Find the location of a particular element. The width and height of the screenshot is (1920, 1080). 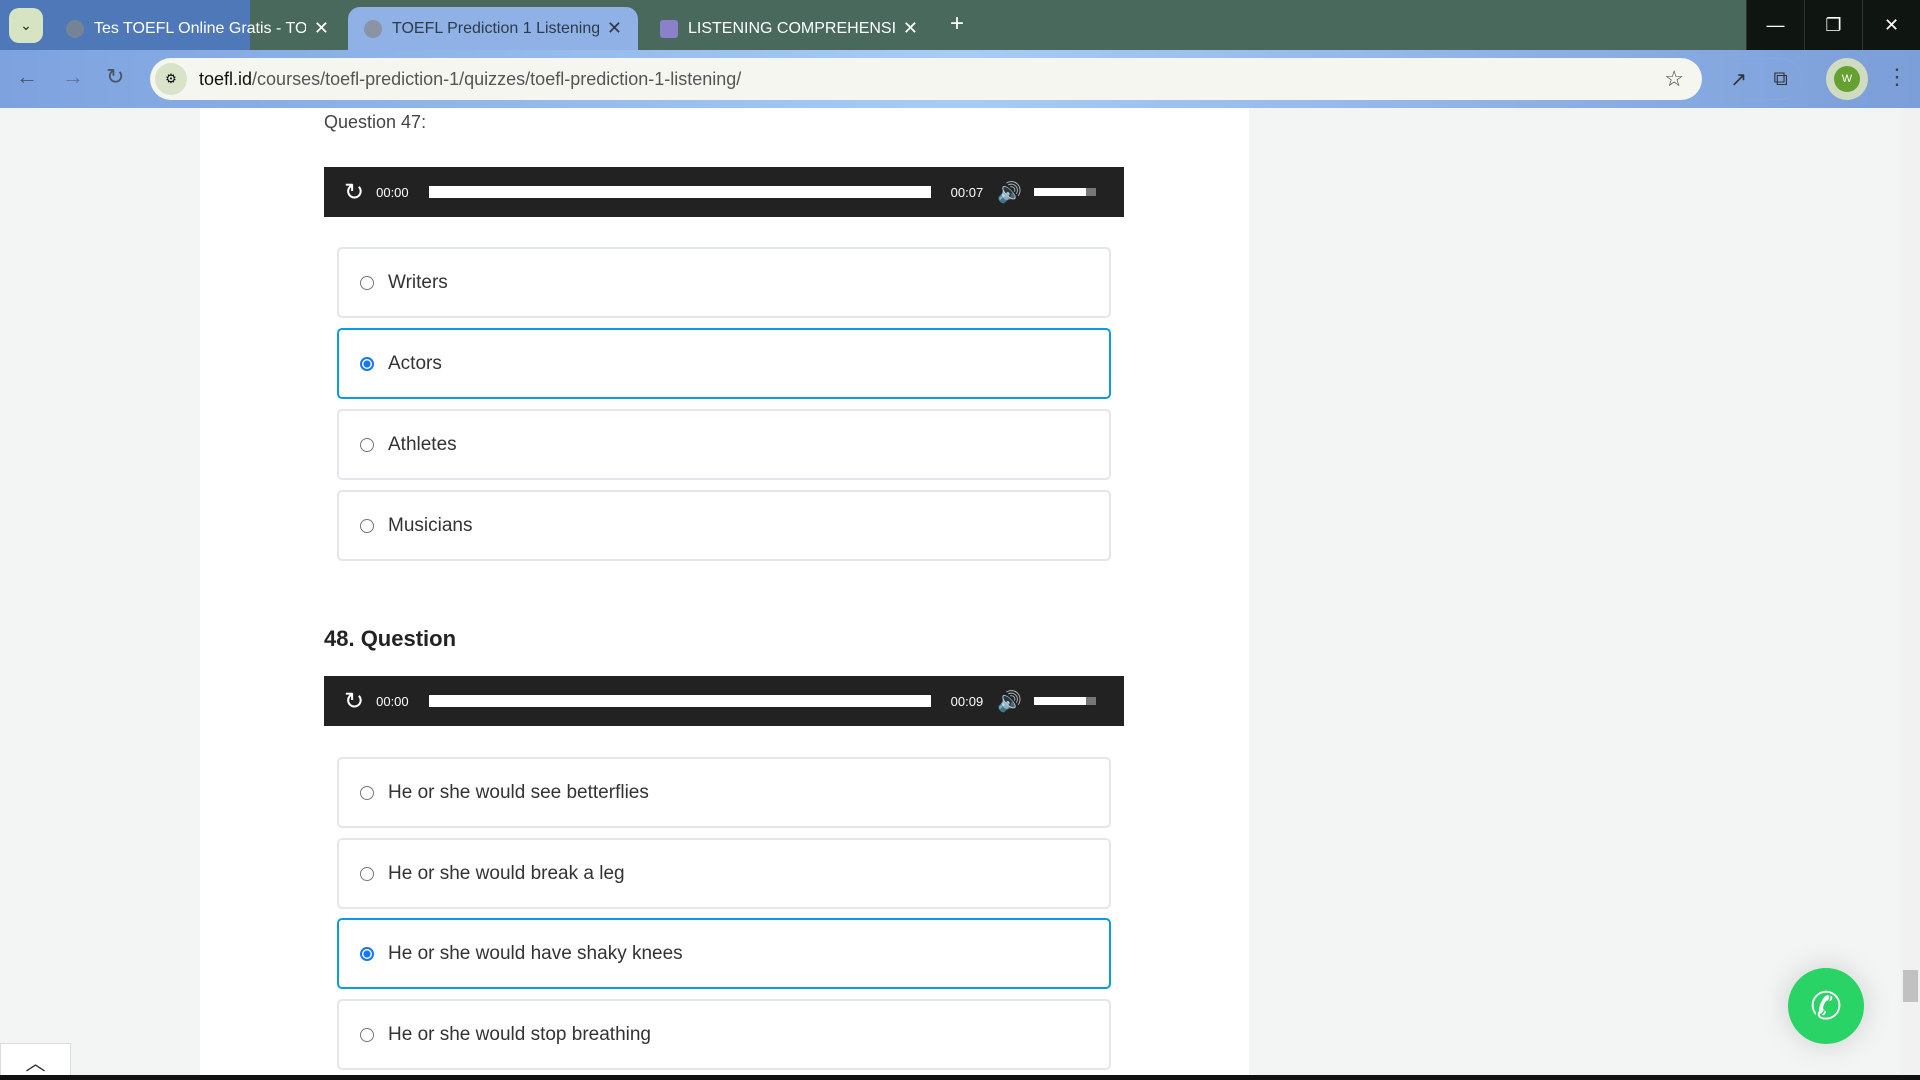

answer-option: Writers is located at coordinates (724, 282).